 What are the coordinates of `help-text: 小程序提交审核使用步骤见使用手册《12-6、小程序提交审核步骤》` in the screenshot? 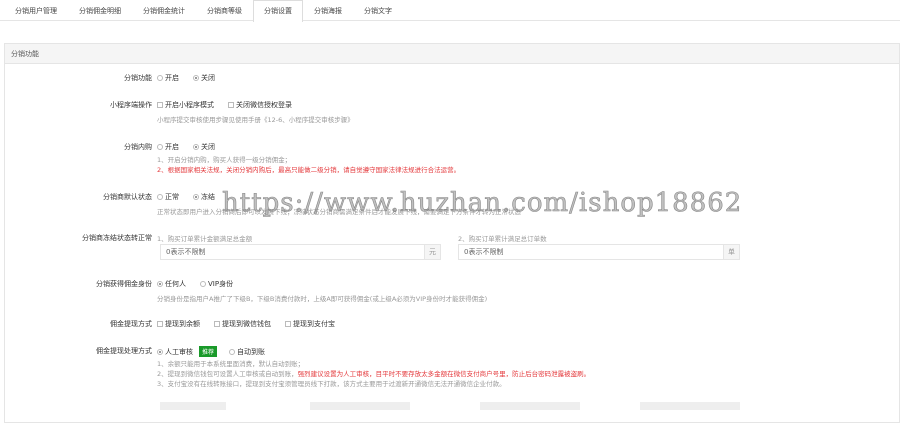 It's located at (255, 120).